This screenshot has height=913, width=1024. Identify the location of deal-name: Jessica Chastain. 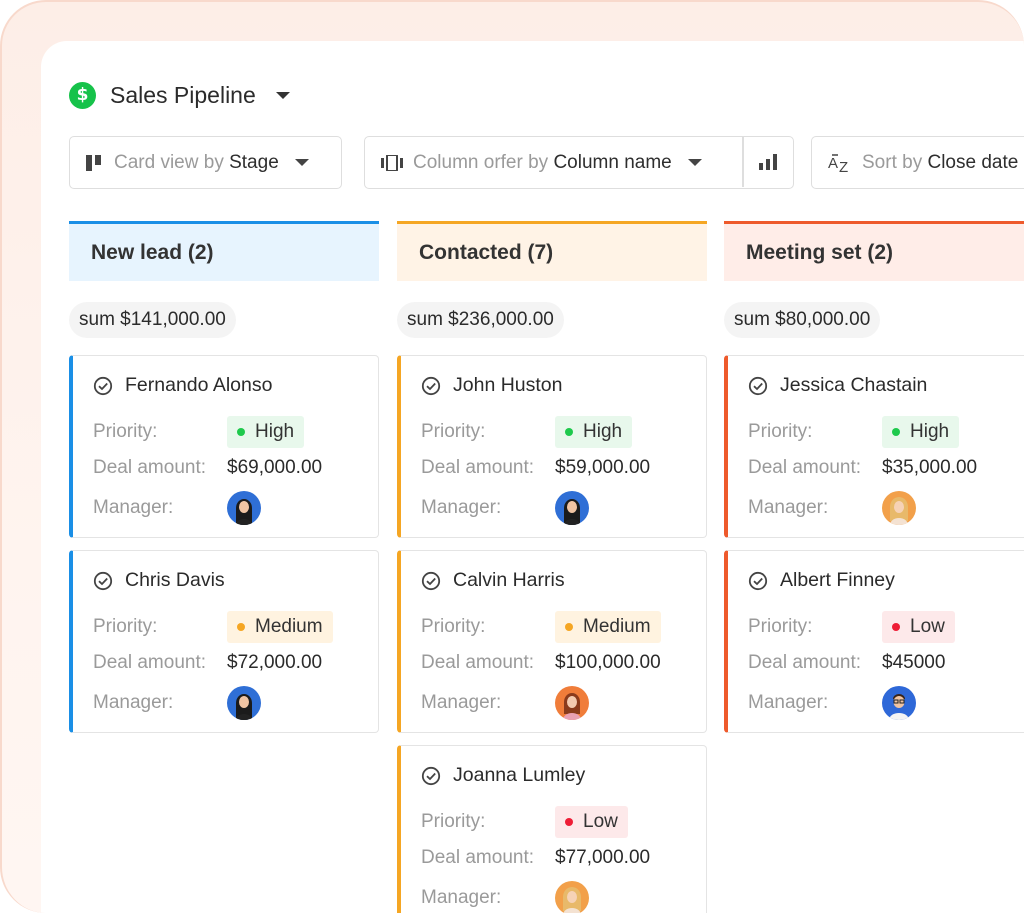
(854, 385).